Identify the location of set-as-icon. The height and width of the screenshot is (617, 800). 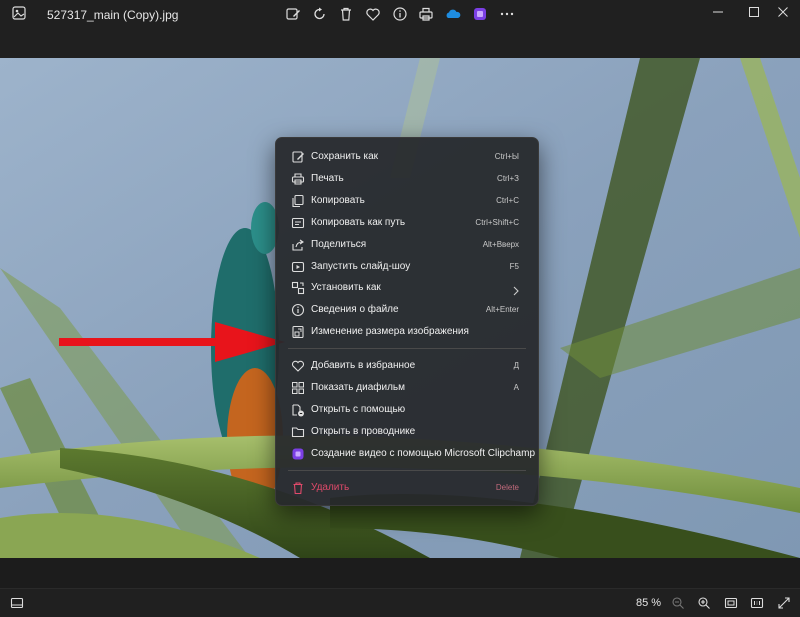
(298, 288).